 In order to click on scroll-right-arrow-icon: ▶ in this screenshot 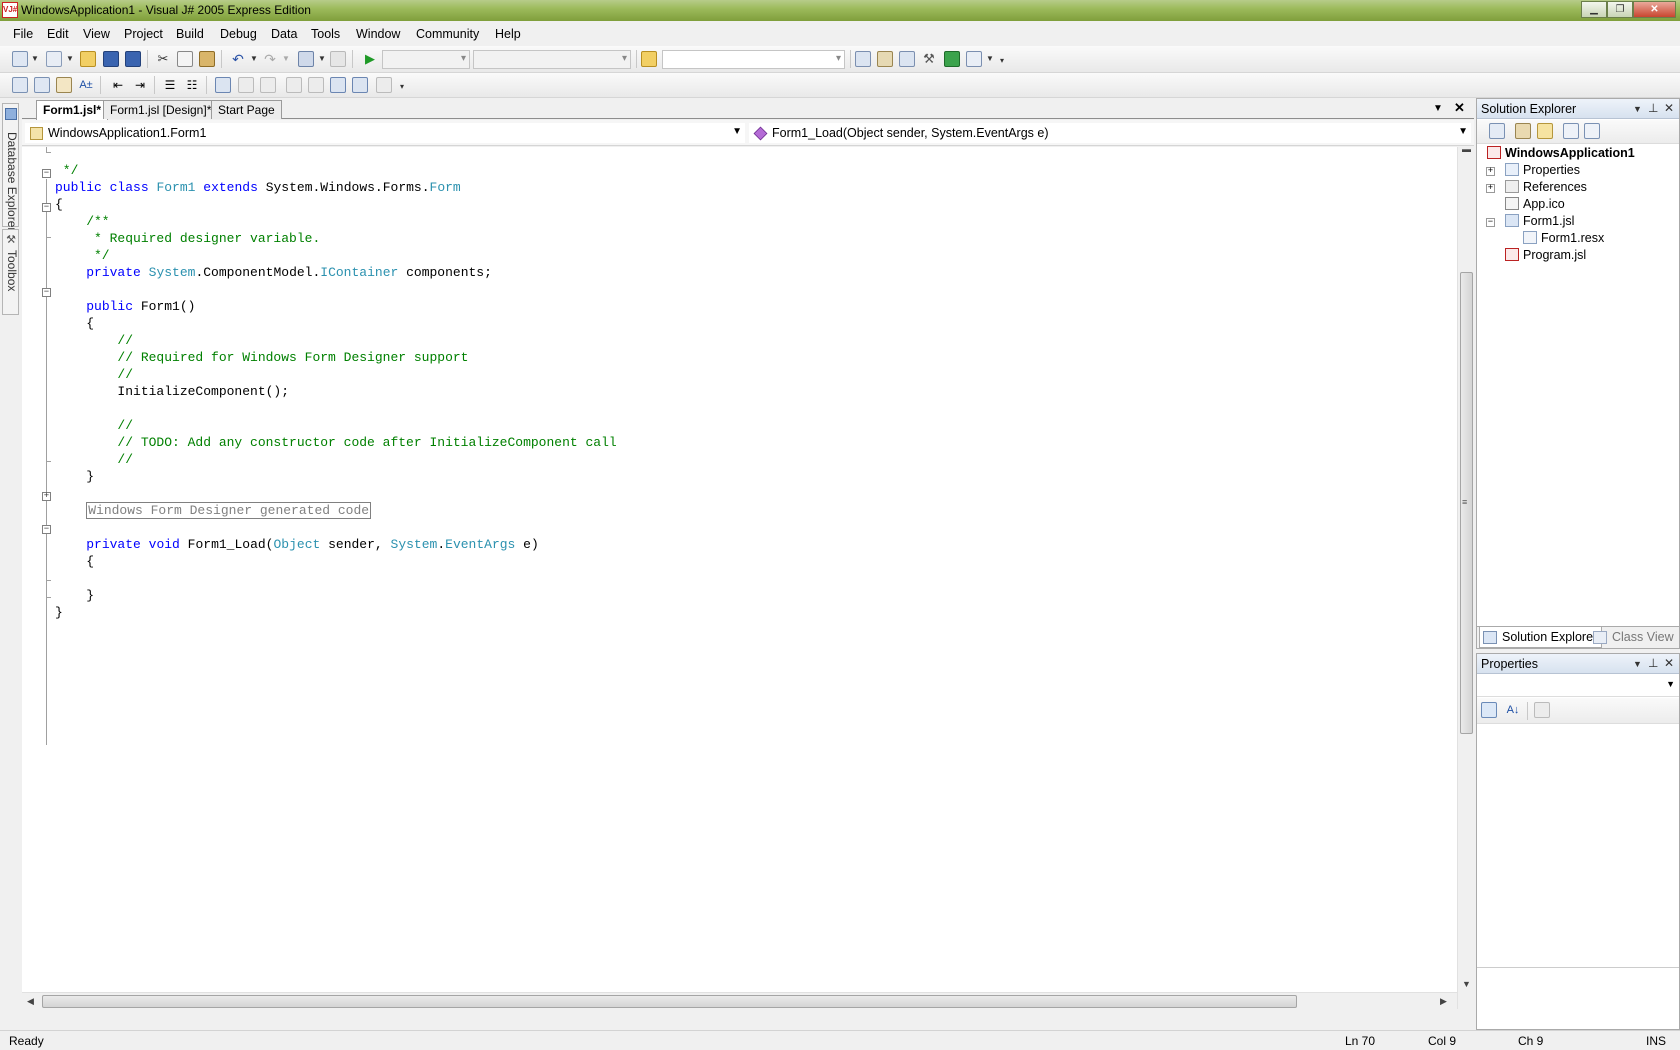, I will do `click(1443, 1001)`.